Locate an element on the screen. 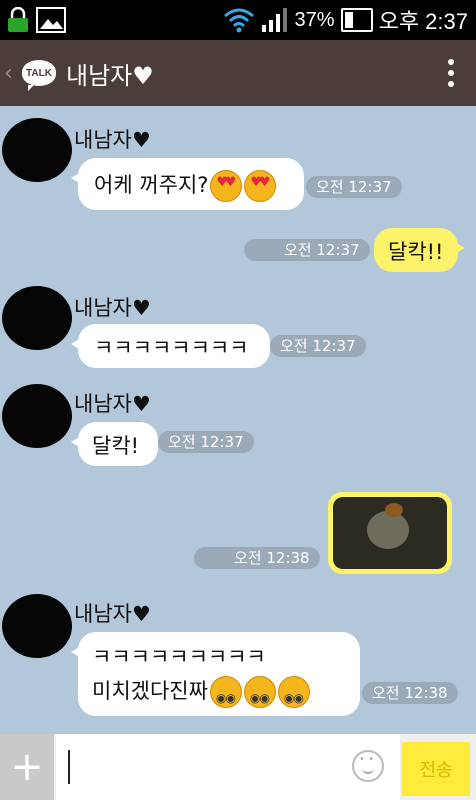 Image resolution: width=476 pixels, height=800 pixels. message-text: 달칵!! is located at coordinates (416, 252).